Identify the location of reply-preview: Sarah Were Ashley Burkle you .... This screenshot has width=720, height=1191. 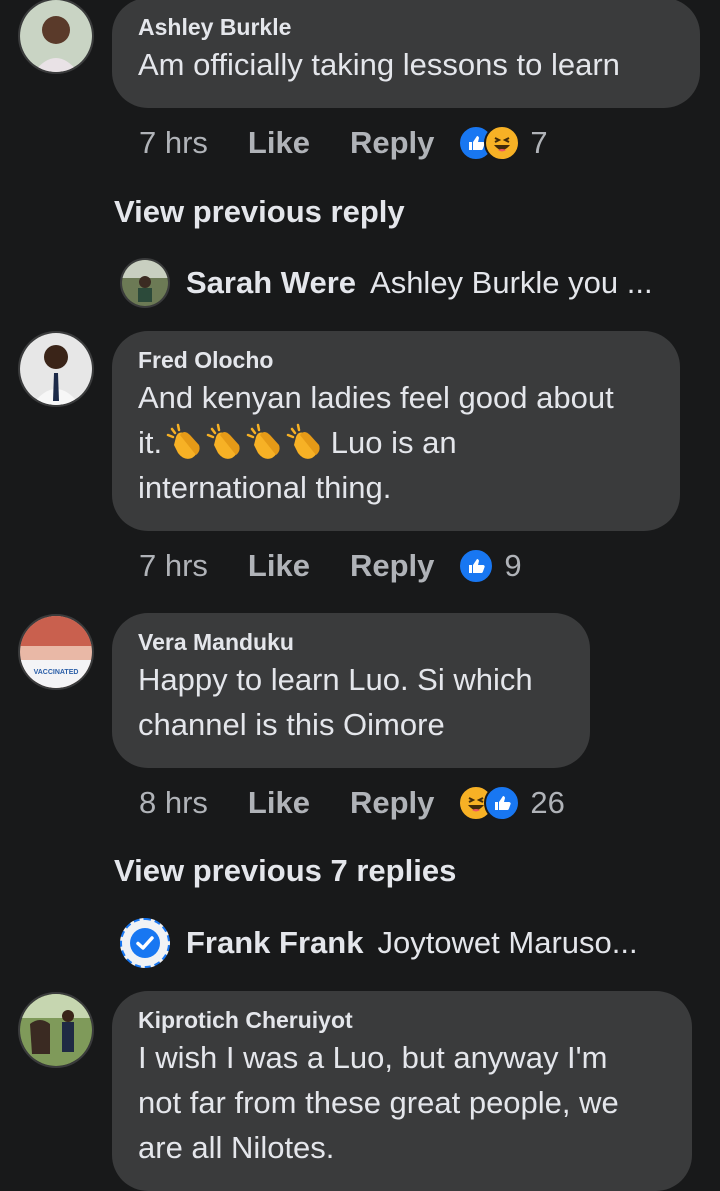
(386, 283).